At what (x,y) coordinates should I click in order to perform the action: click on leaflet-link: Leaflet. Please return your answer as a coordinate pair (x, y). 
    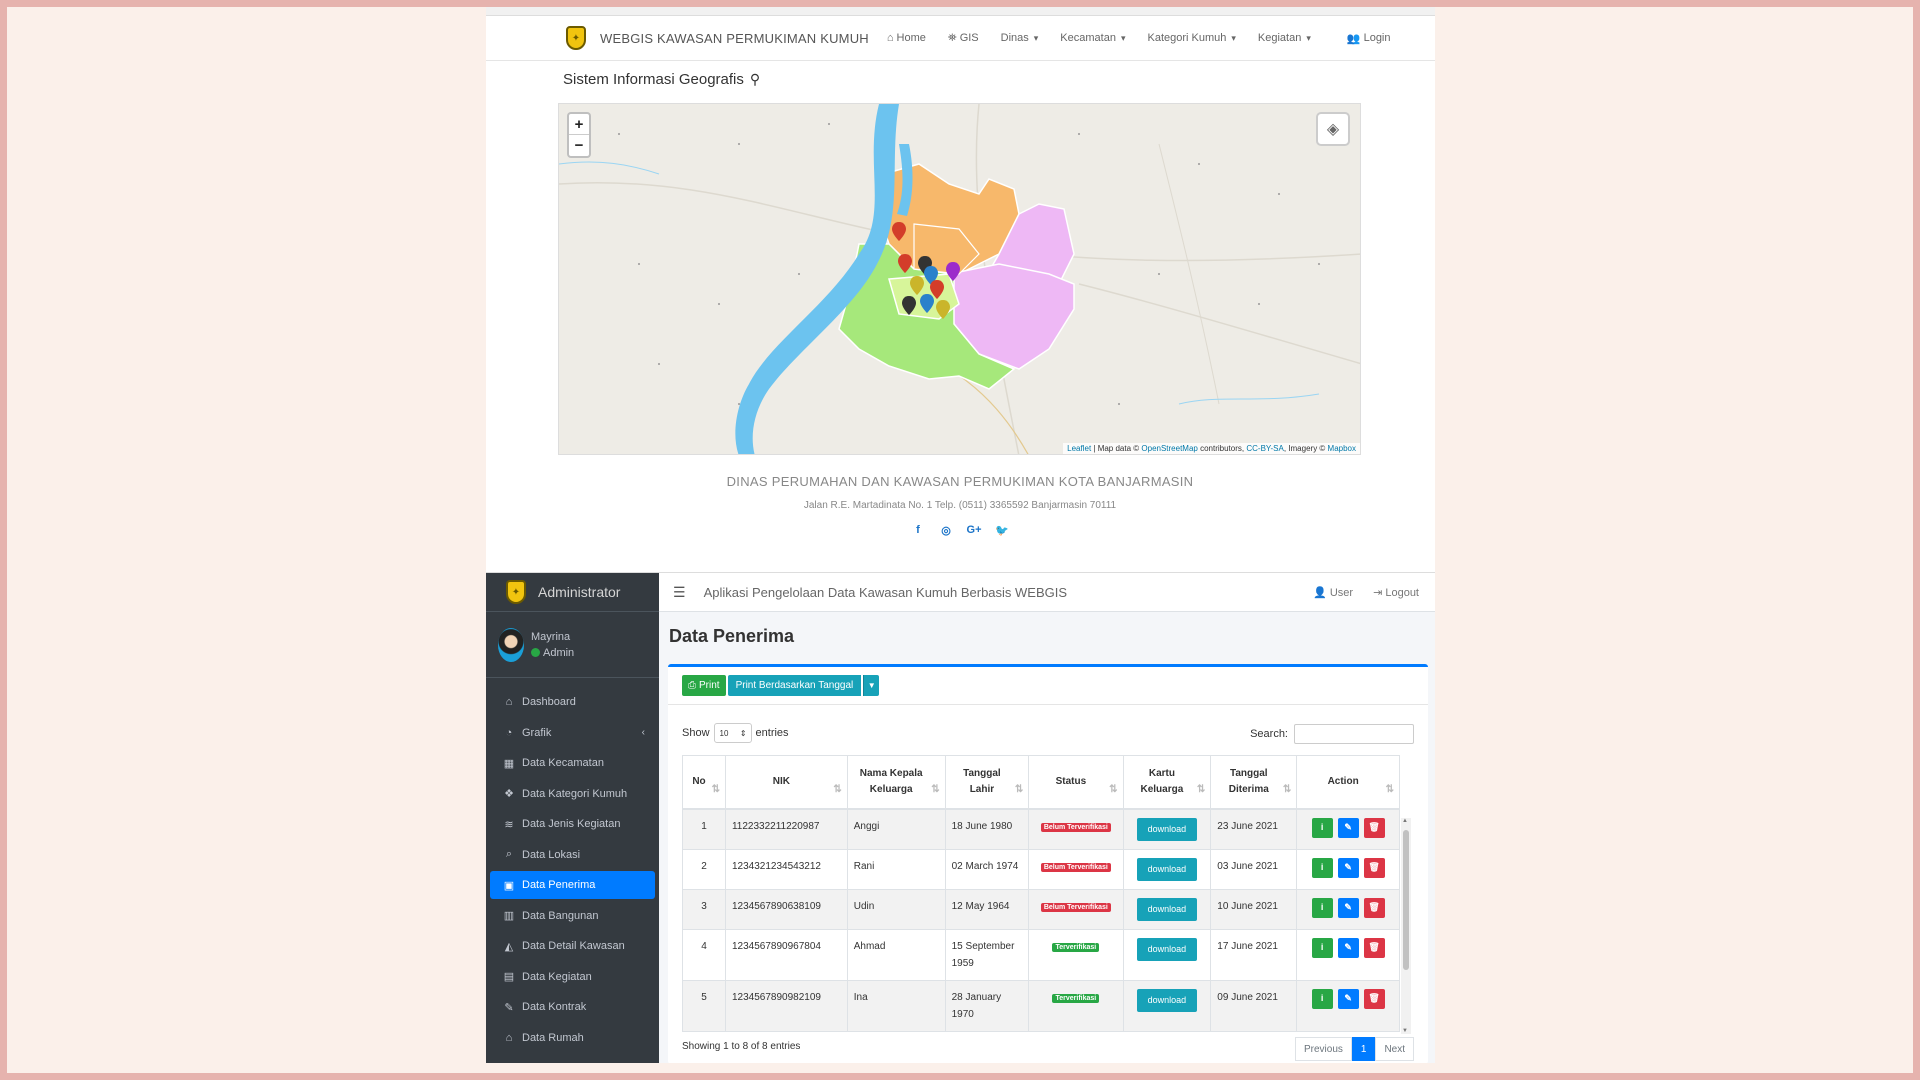
    Looking at the image, I should click on (1079, 448).